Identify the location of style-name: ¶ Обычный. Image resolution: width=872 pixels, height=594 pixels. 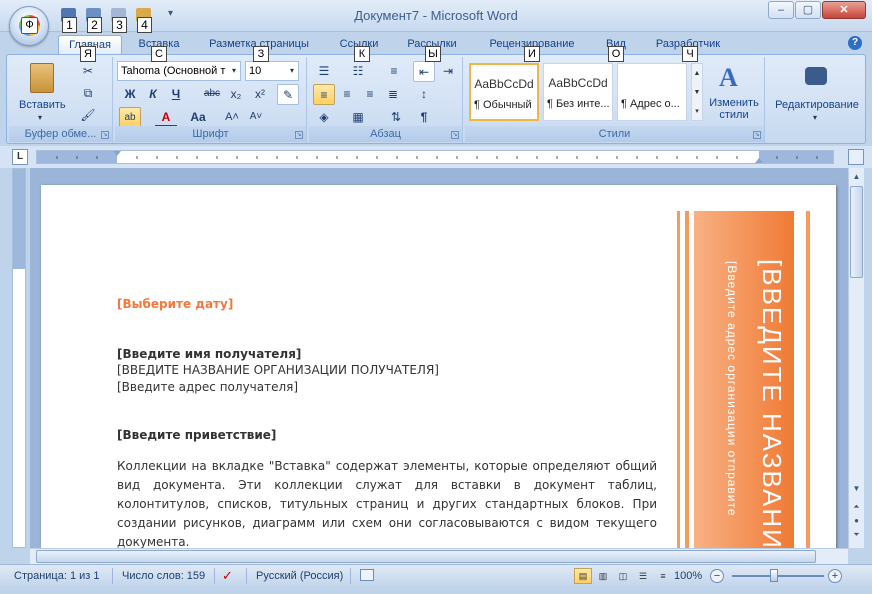
(503, 105).